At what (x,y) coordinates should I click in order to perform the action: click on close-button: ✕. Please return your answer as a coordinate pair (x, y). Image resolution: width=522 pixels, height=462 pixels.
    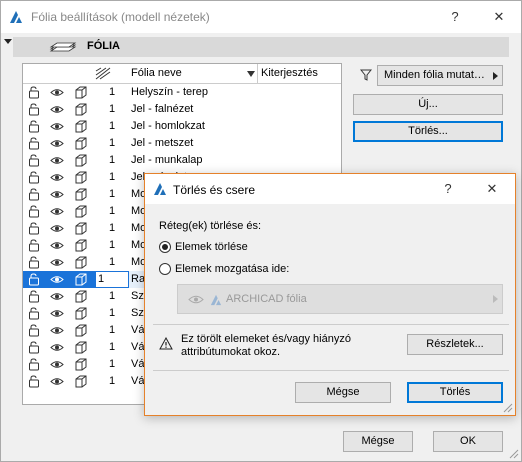
    Looking at the image, I should click on (499, 17).